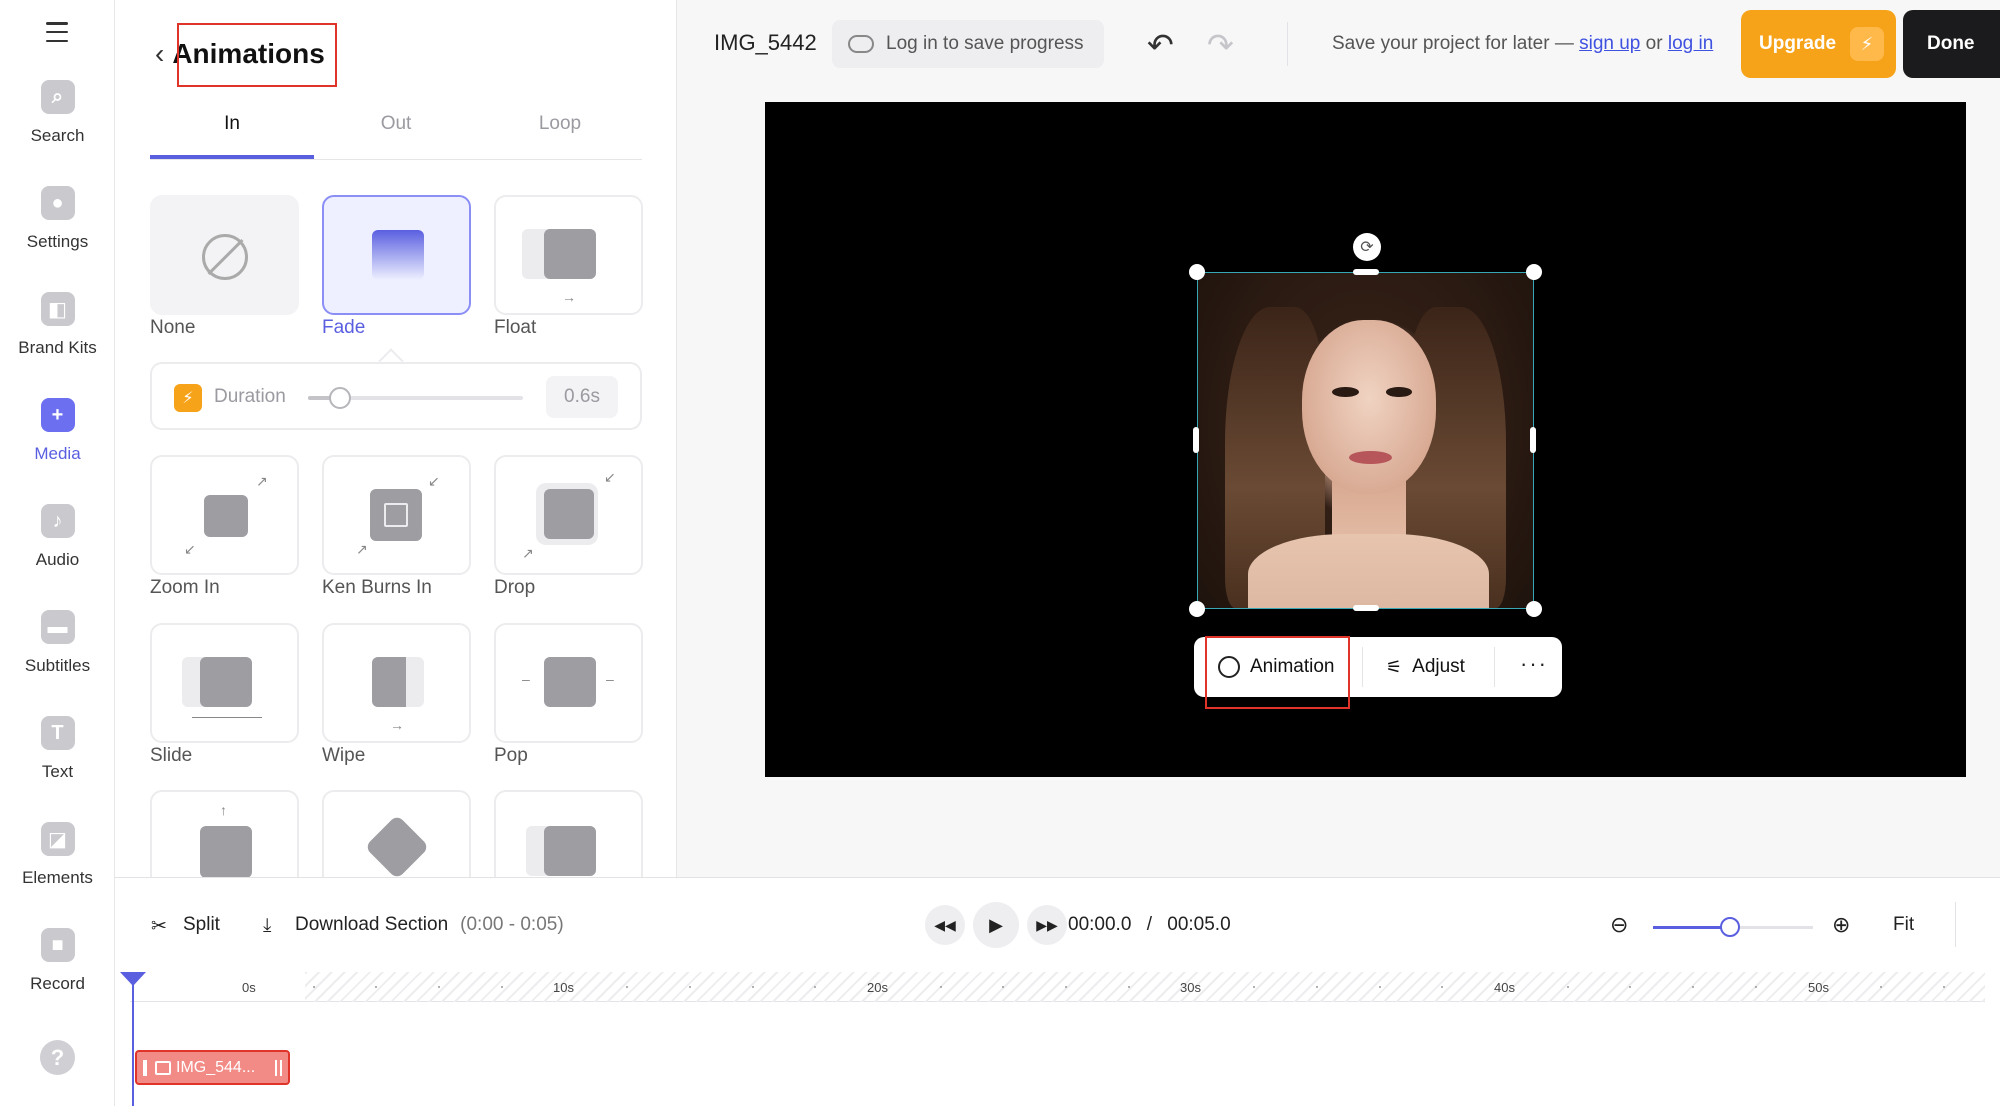 The height and width of the screenshot is (1106, 2000). I want to click on animation-baseline, so click(568, 833).